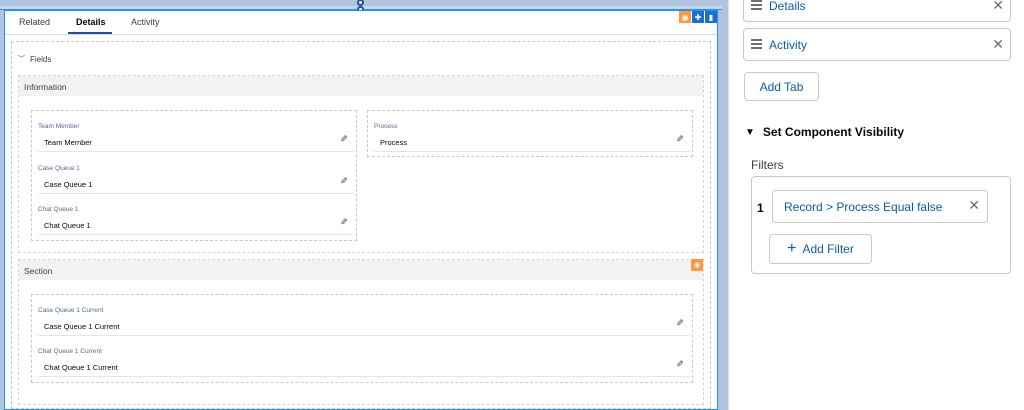  Describe the element at coordinates (145, 22) in the screenshot. I see `tab-activity: Activity` at that location.